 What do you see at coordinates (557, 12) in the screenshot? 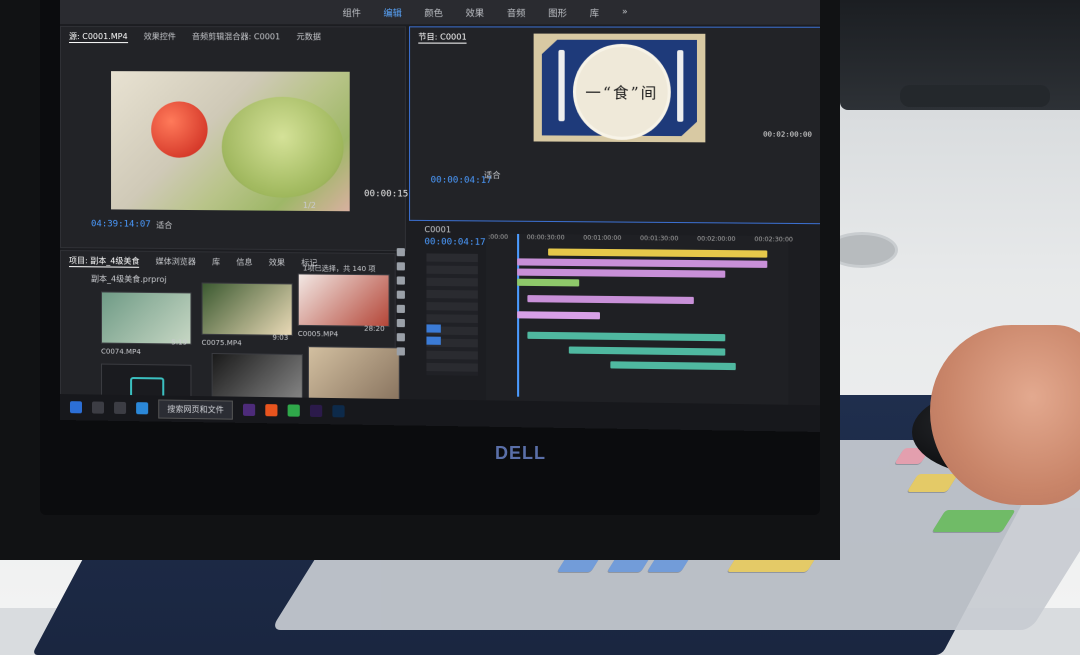
I see `menu-item: 图形` at bounding box center [557, 12].